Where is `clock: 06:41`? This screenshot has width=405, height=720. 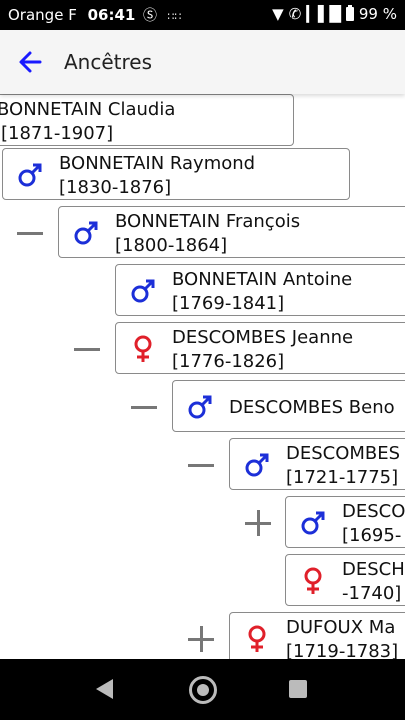
clock: 06:41 is located at coordinates (111, 15).